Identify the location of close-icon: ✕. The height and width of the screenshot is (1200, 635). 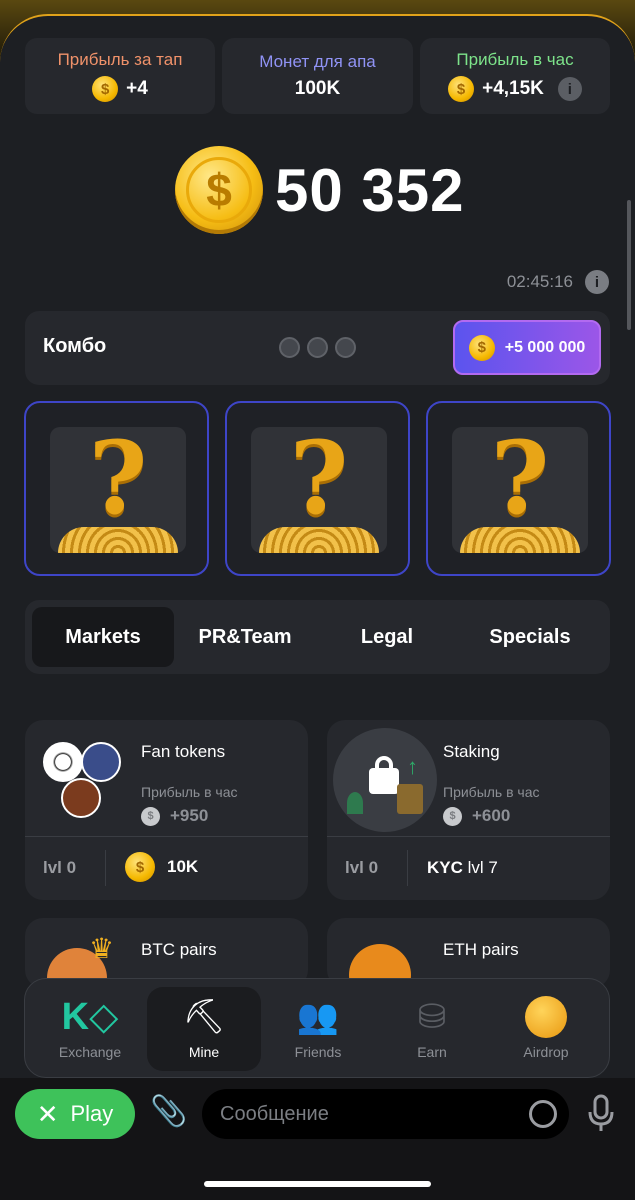
(47, 1113).